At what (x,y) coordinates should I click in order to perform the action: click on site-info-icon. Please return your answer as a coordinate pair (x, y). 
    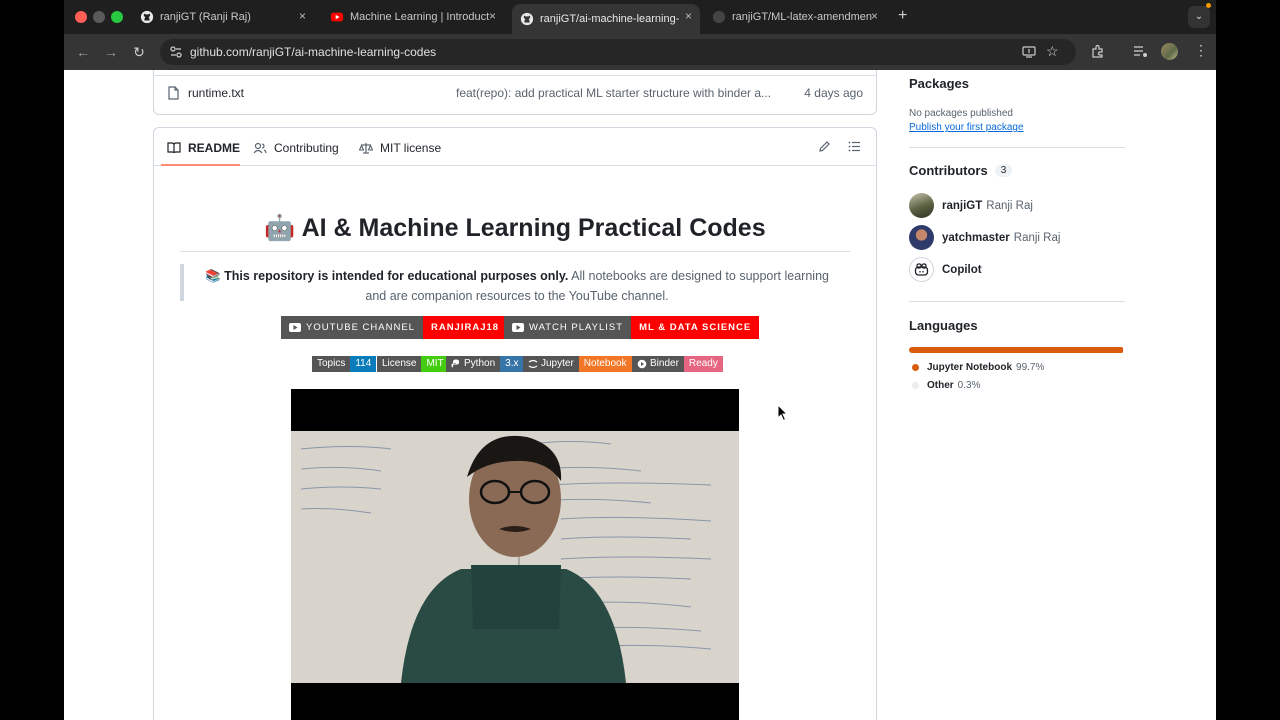
    Looking at the image, I should click on (176, 52).